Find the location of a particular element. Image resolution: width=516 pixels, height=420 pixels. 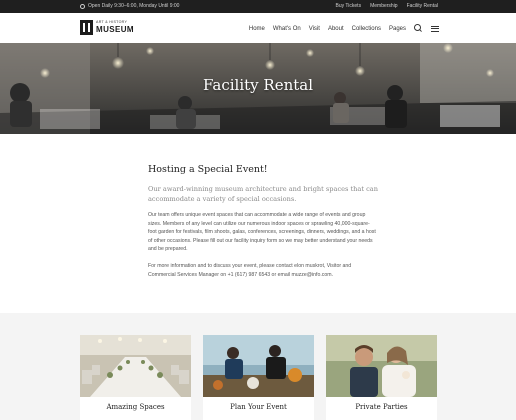

logo-mark-icon is located at coordinates (86, 27).